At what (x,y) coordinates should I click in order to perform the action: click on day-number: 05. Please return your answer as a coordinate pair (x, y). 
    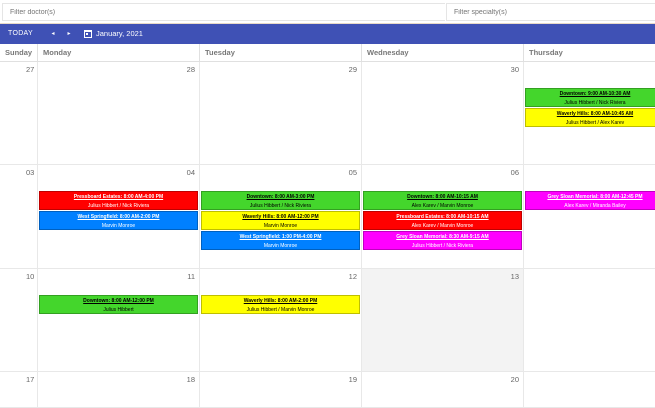
    Looking at the image, I should click on (352, 172).